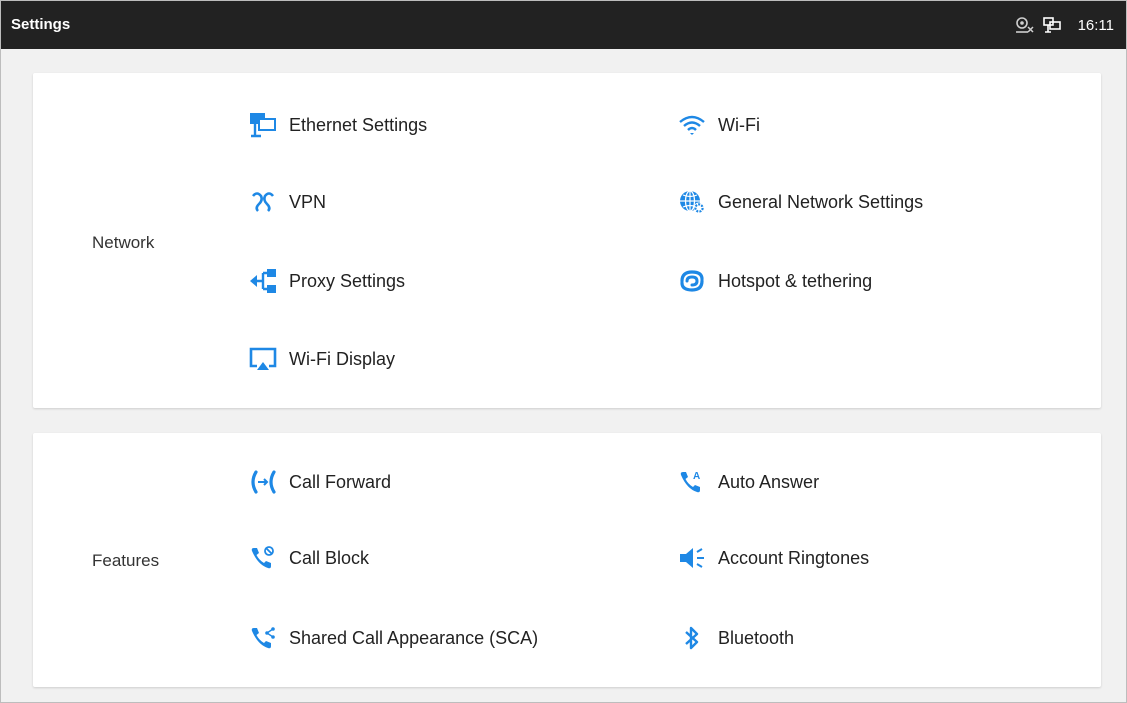 This screenshot has height=703, width=1127. I want to click on menu-item-call-forward: Call Forward, so click(320, 482).